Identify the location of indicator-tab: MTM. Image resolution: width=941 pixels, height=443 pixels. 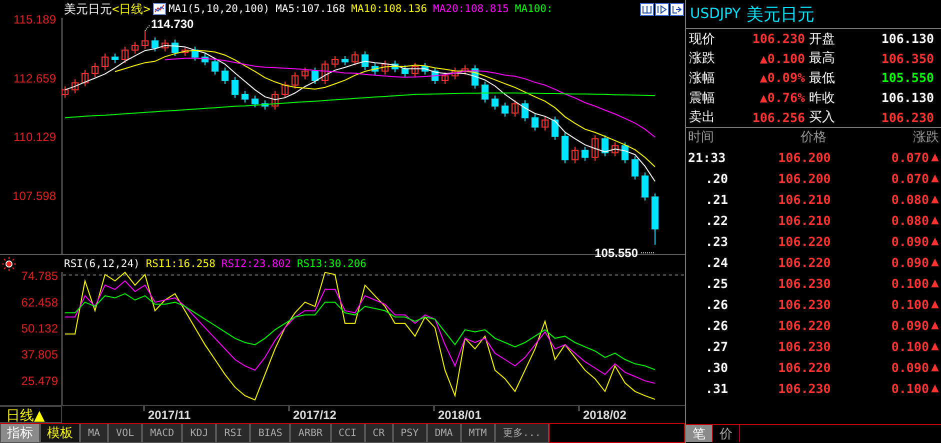
(477, 433).